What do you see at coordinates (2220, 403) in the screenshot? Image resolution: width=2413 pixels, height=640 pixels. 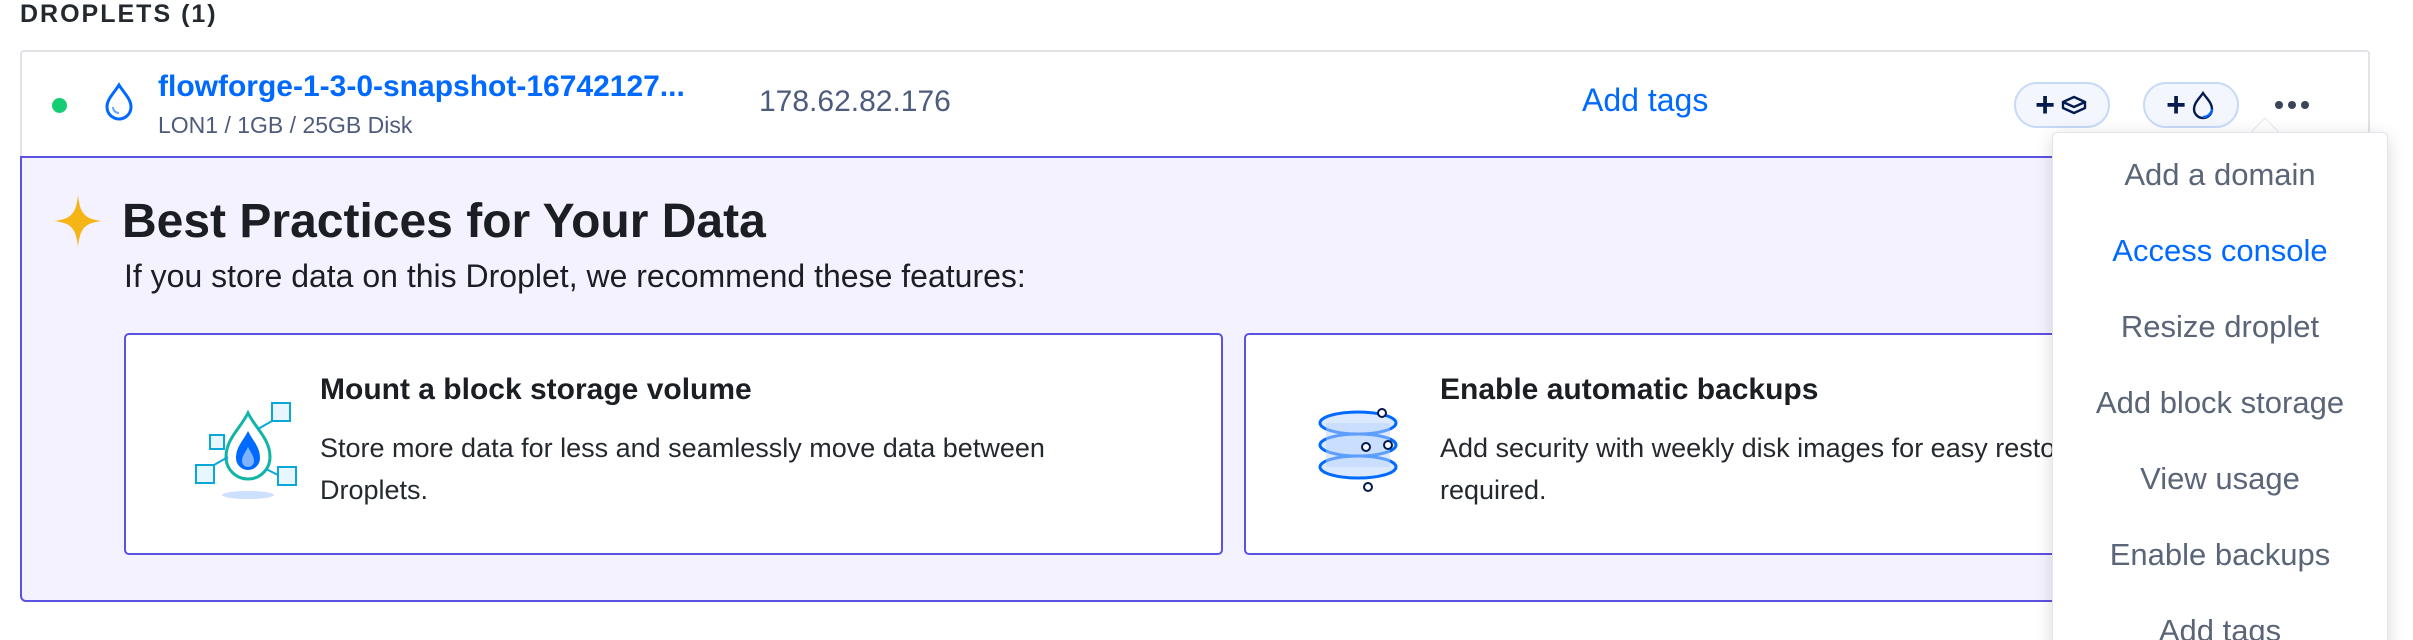 I see `menu-item-add-block-storage: Add block storage` at bounding box center [2220, 403].